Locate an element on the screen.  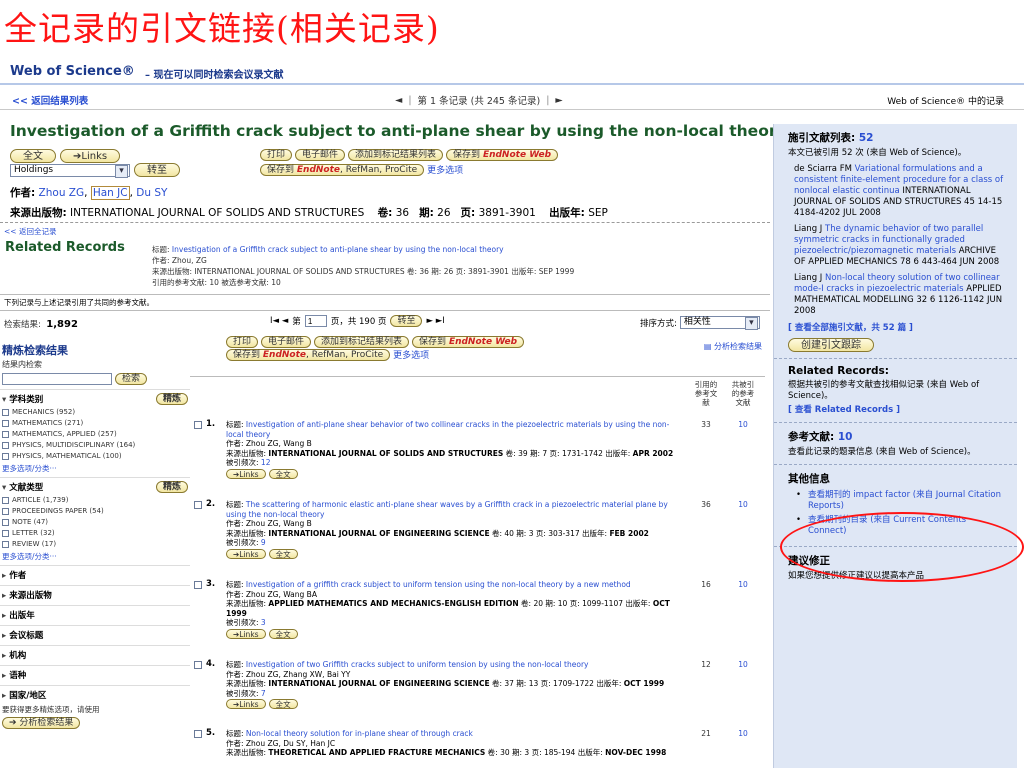
search-within-input is located at coordinates (57, 379).